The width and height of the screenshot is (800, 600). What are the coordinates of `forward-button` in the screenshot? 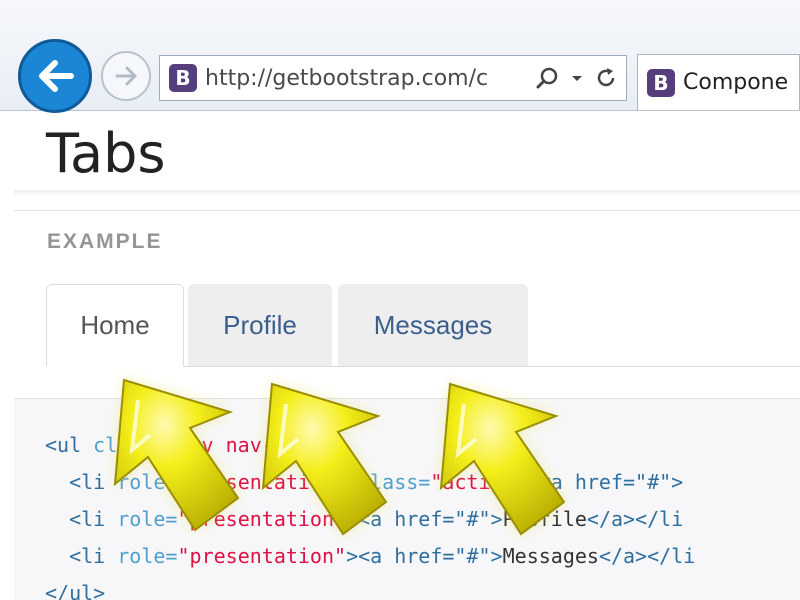 It's located at (126, 76).